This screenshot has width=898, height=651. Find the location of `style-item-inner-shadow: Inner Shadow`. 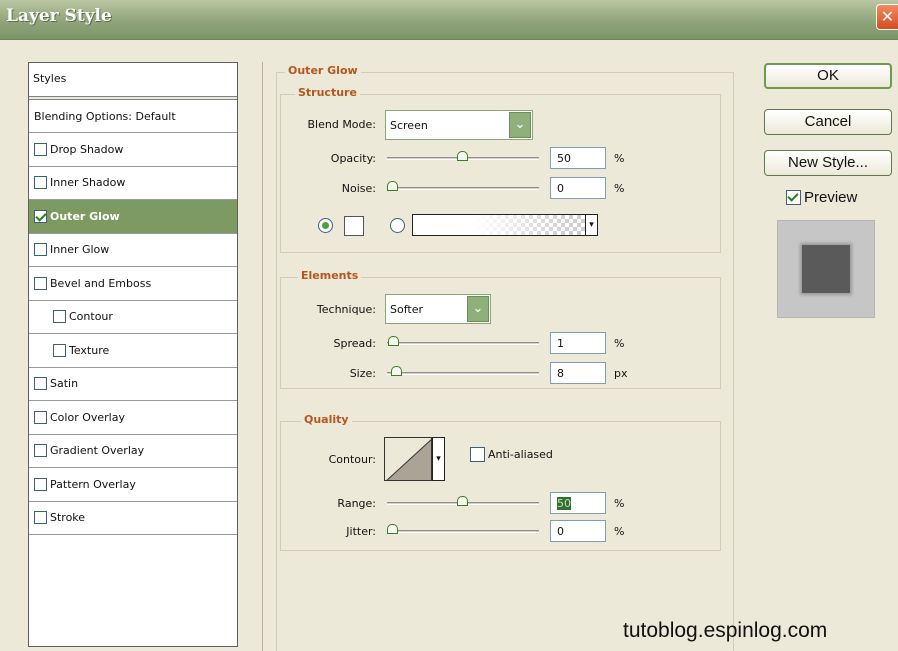

style-item-inner-shadow: Inner Shadow is located at coordinates (133, 183).